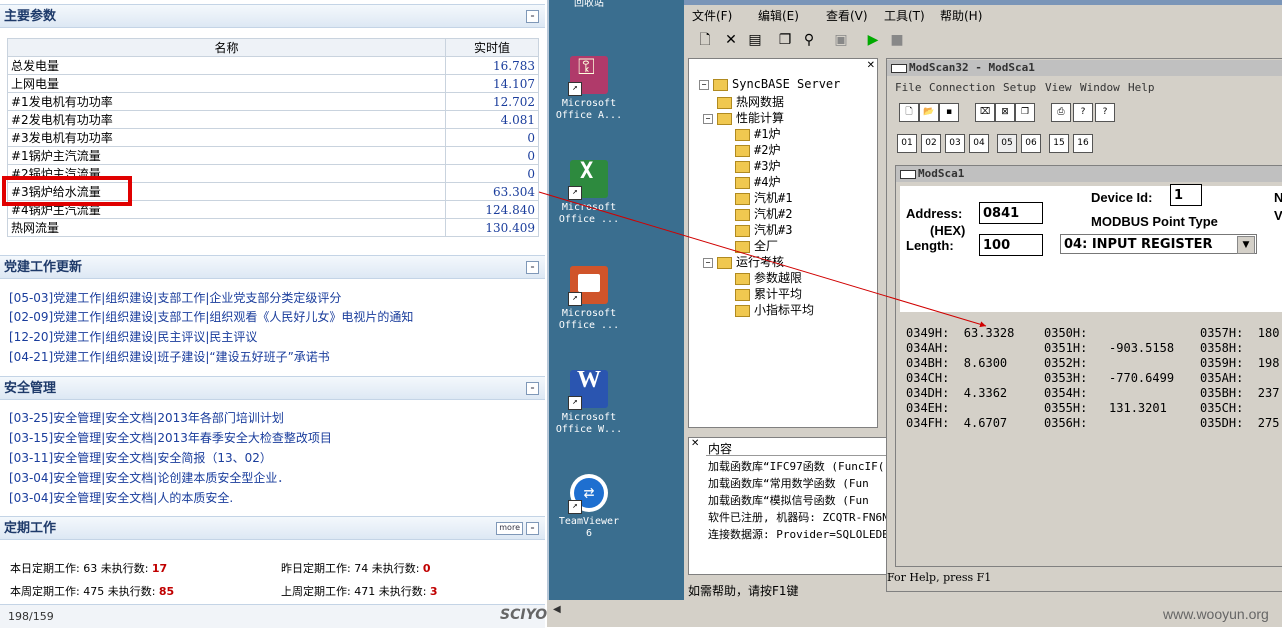  I want to click on annotation-arrow, so click(762, 259).